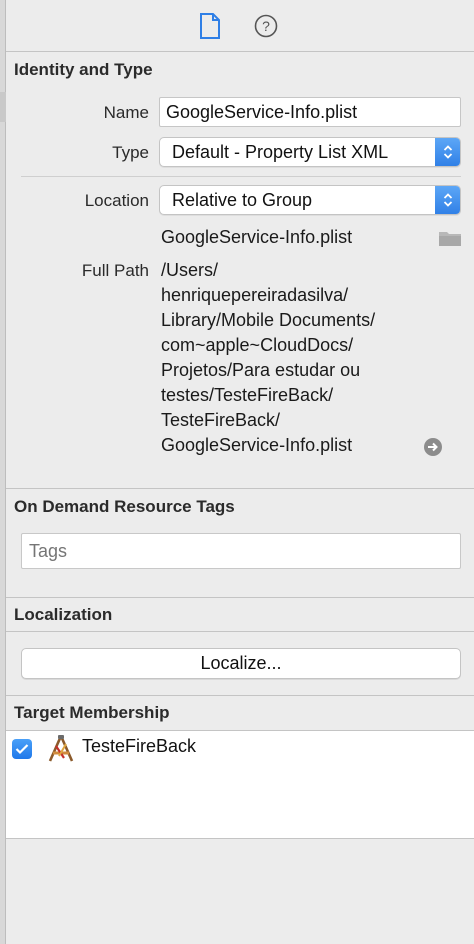  What do you see at coordinates (242, 200) in the screenshot?
I see `location-value: Relative to Group` at bounding box center [242, 200].